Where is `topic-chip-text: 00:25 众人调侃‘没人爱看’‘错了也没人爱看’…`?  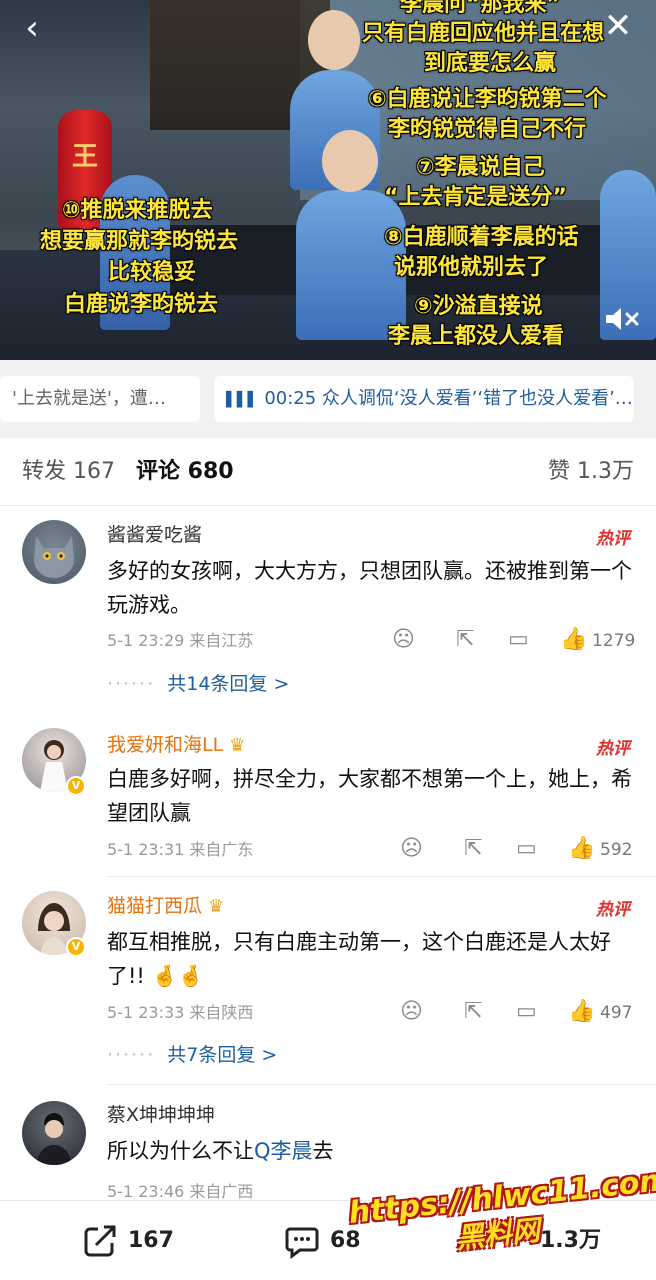 topic-chip-text: 00:25 众人调侃‘没人爱看’‘错了也没人爱看’… is located at coordinates (448, 398).